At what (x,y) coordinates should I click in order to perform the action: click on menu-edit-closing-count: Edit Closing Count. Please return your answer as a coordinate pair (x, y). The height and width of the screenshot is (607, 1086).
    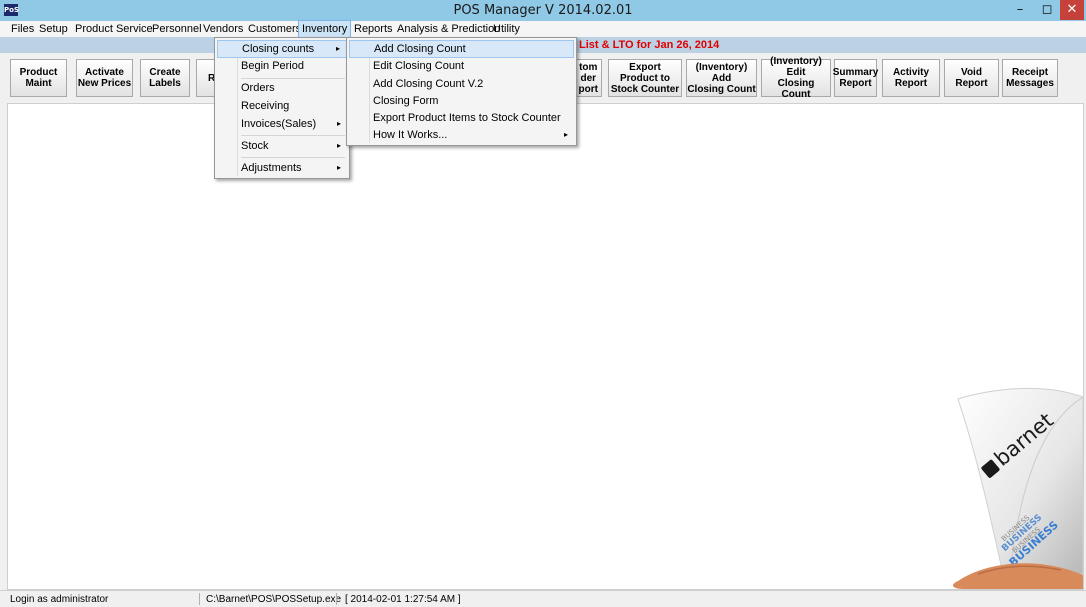
    Looking at the image, I should click on (461, 66).